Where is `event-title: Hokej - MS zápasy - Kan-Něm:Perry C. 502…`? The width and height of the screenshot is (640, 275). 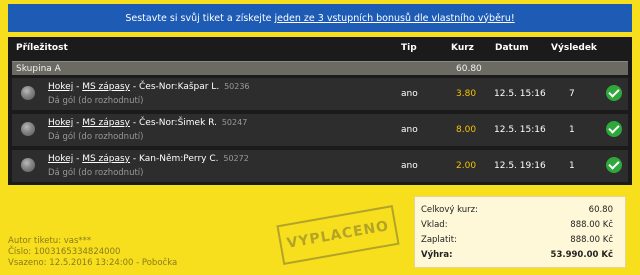 event-title: Hokej - MS zápasy - Kan-Něm:Perry C. 502… is located at coordinates (148, 159).